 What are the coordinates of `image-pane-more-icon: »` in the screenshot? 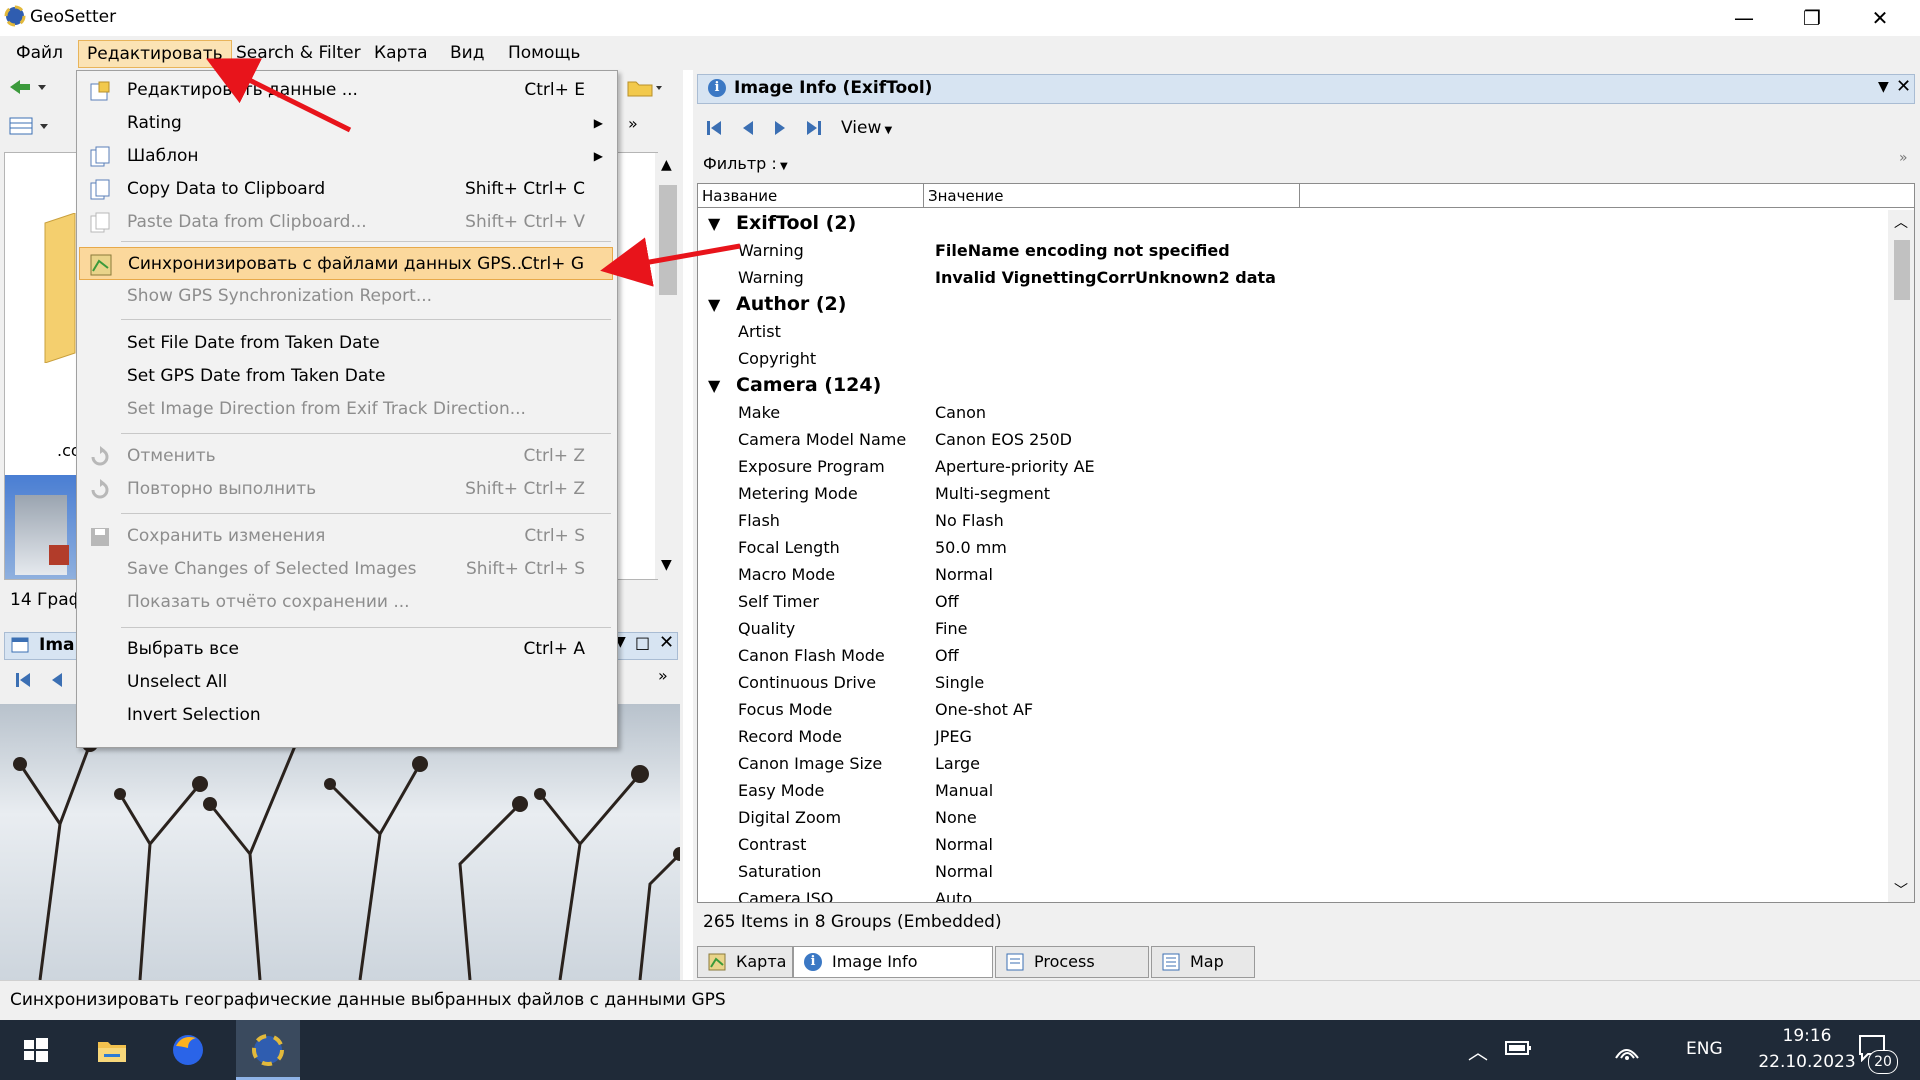 It's located at (663, 675).